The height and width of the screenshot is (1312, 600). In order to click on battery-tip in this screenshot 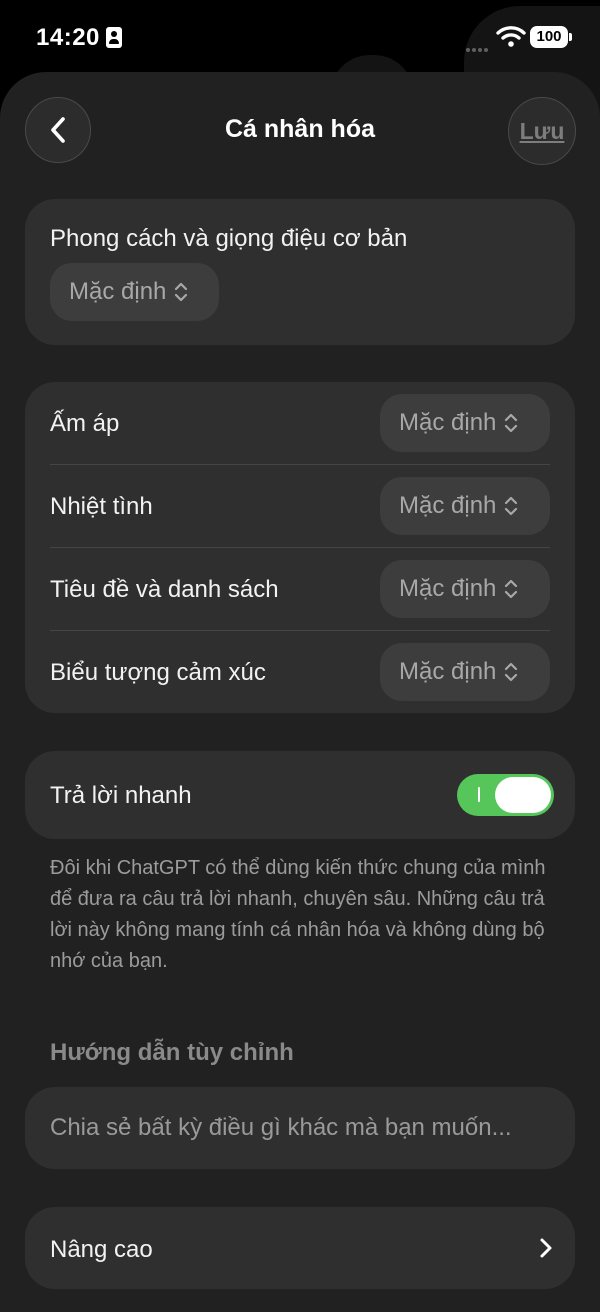, I will do `click(570, 37)`.